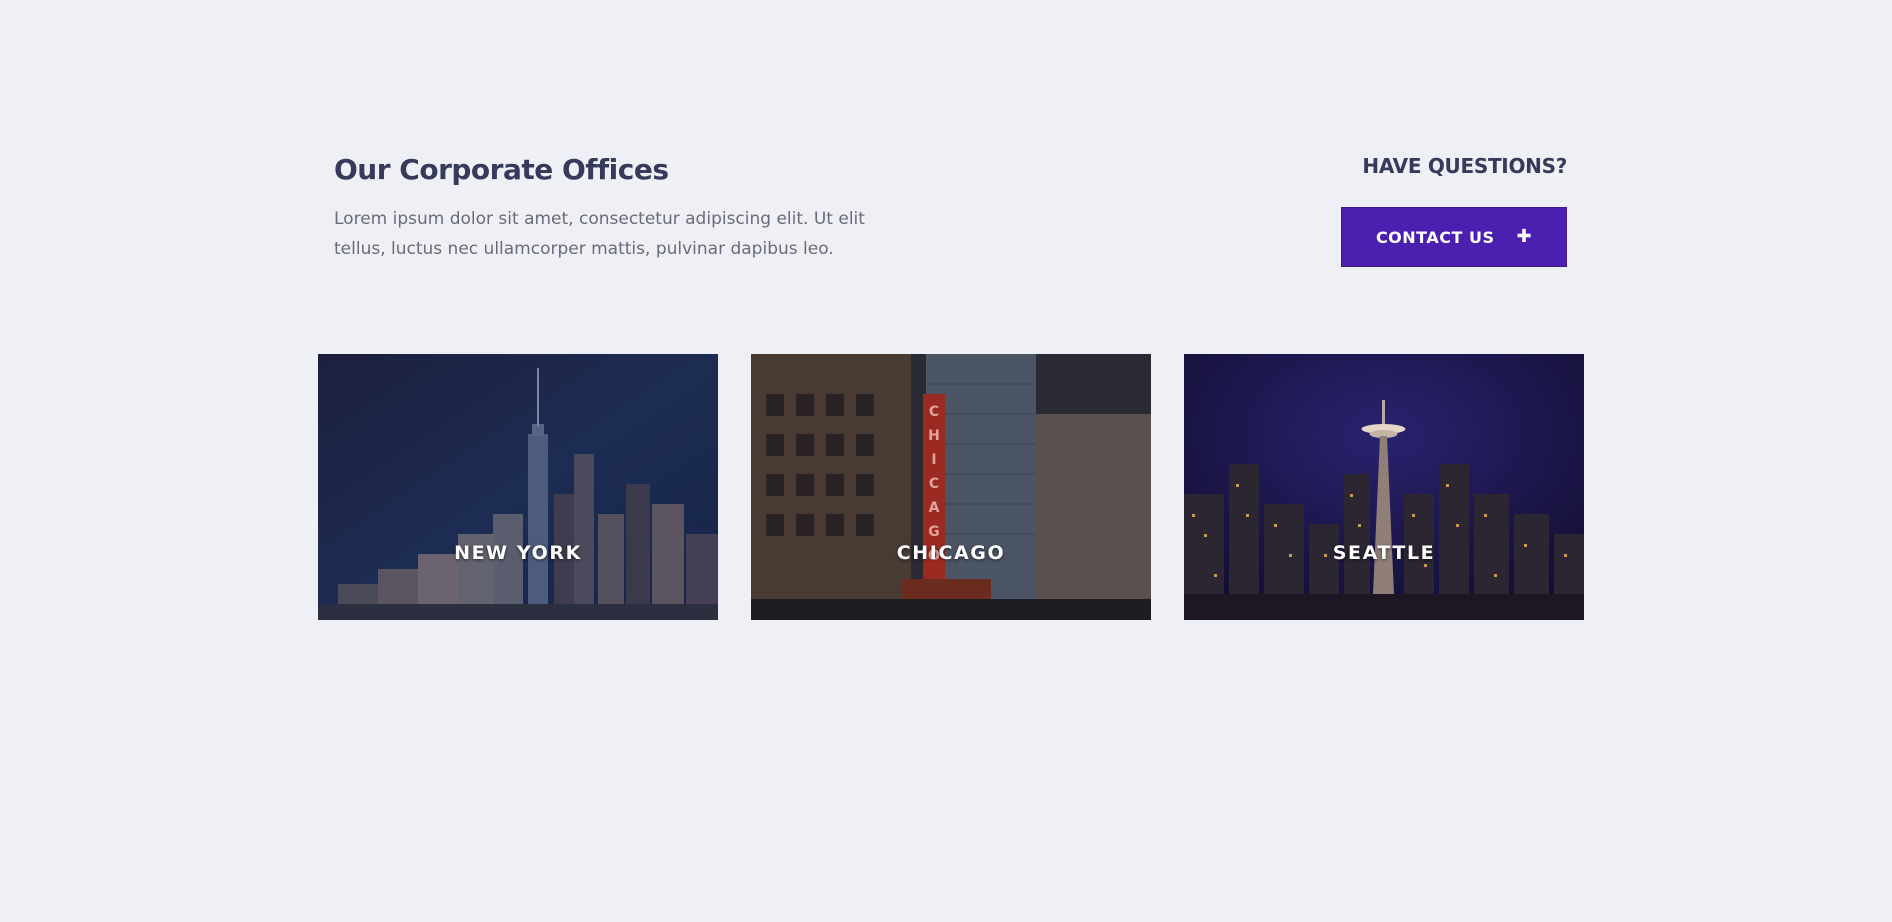  Describe the element at coordinates (1524, 236) in the screenshot. I see `plus-icon: ✚` at that location.